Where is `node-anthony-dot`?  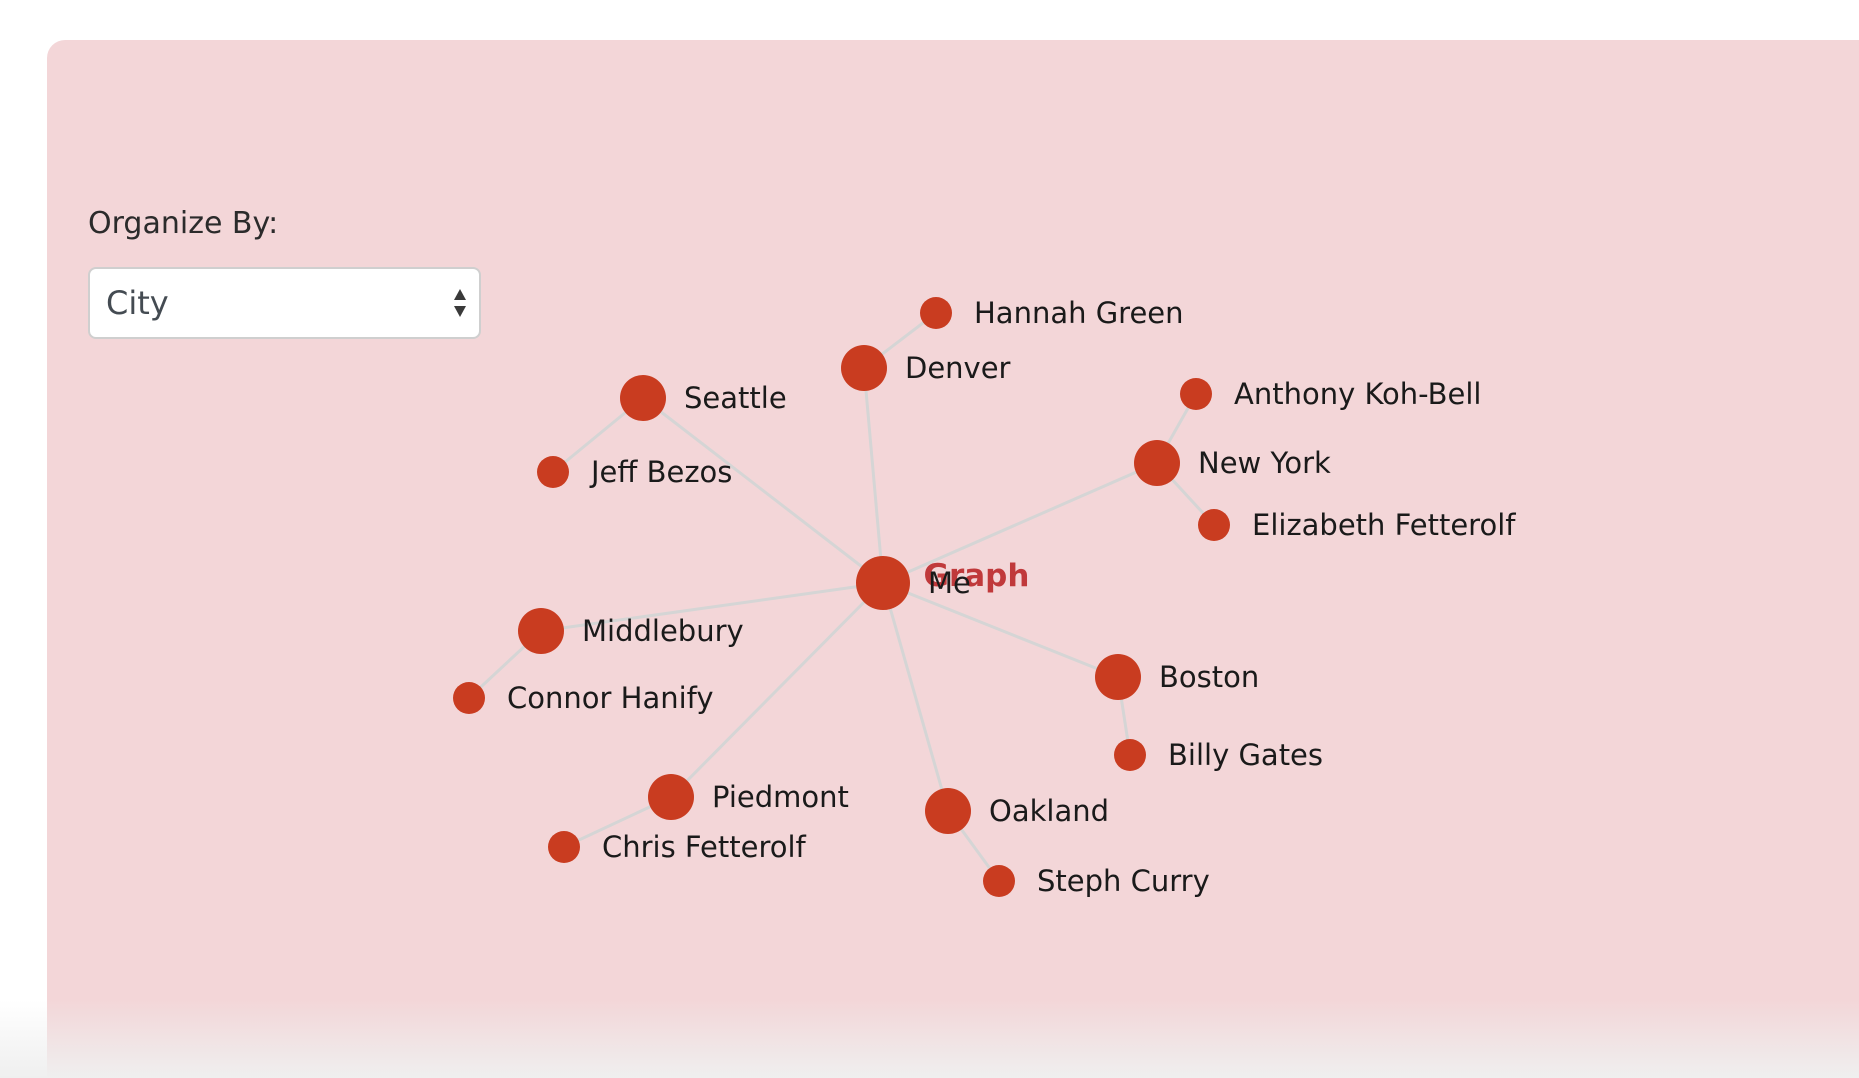
node-anthony-dot is located at coordinates (1196, 394).